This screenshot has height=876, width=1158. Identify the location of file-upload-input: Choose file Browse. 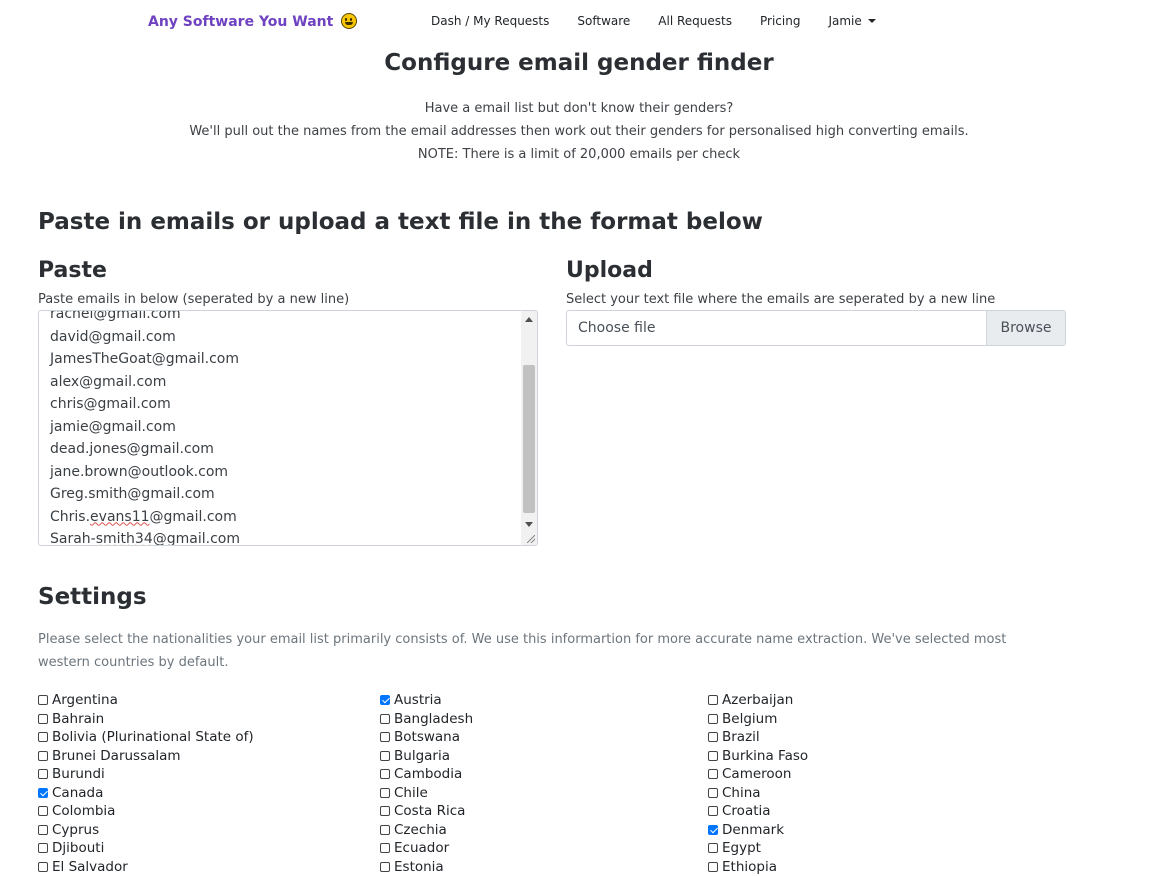
(816, 328).